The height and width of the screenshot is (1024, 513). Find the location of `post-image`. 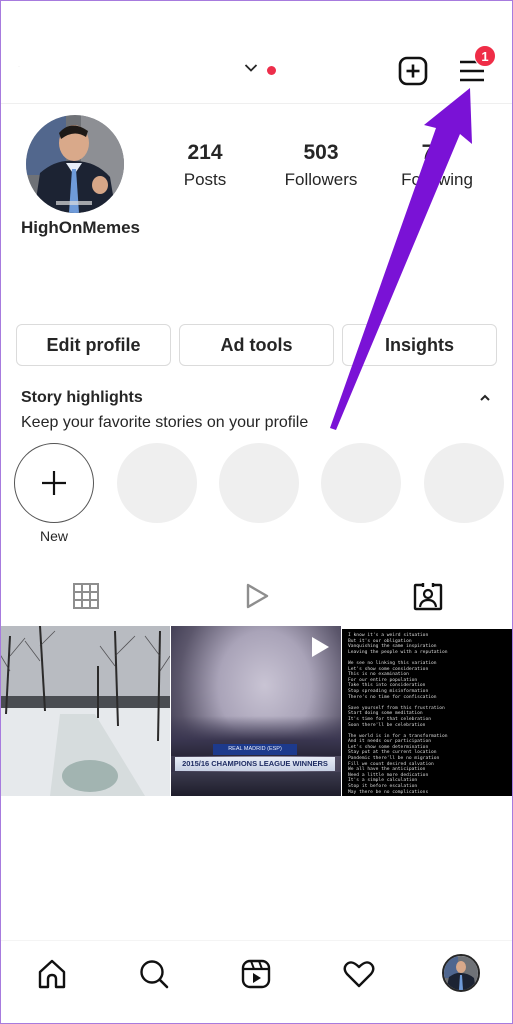

post-image is located at coordinates (85, 711).